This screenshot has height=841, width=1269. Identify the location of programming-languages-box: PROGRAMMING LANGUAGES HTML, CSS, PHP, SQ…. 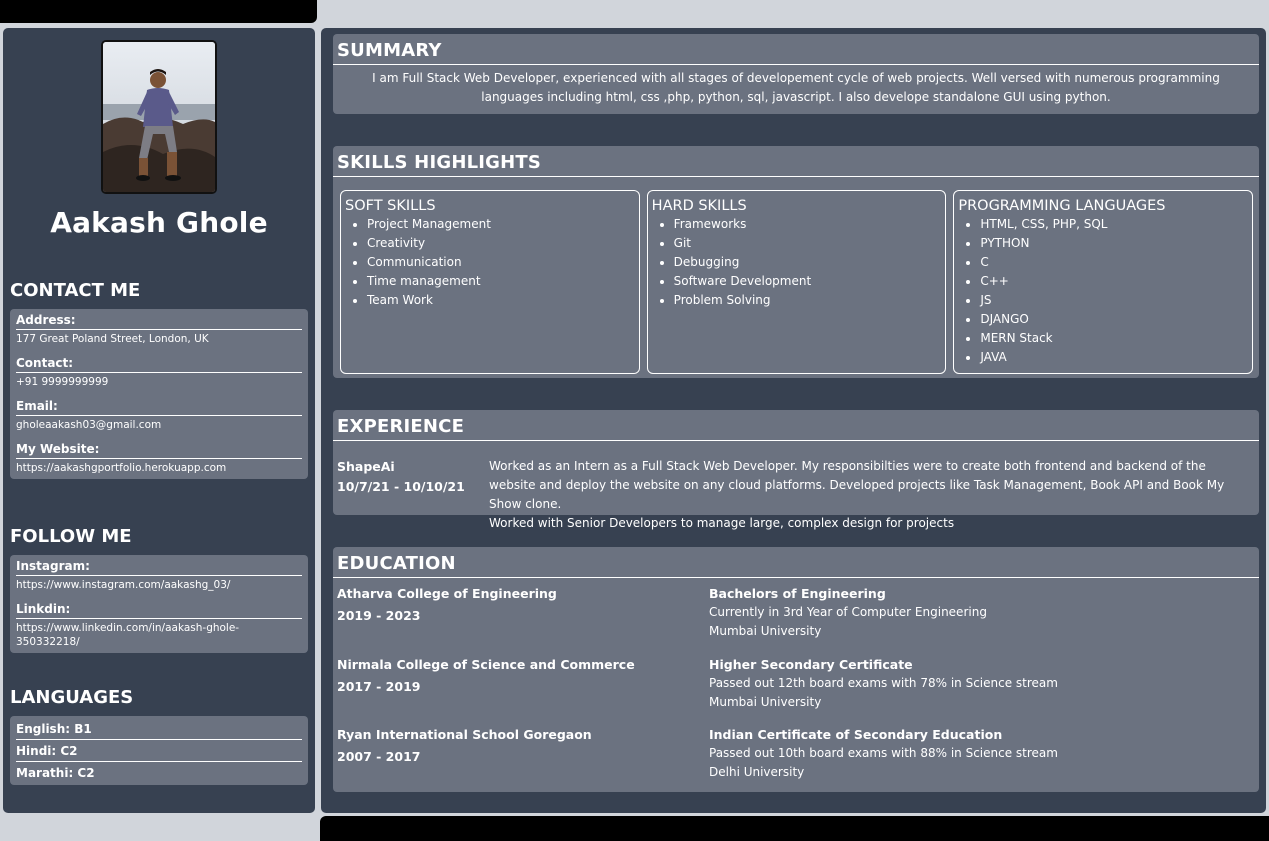
(1103, 282).